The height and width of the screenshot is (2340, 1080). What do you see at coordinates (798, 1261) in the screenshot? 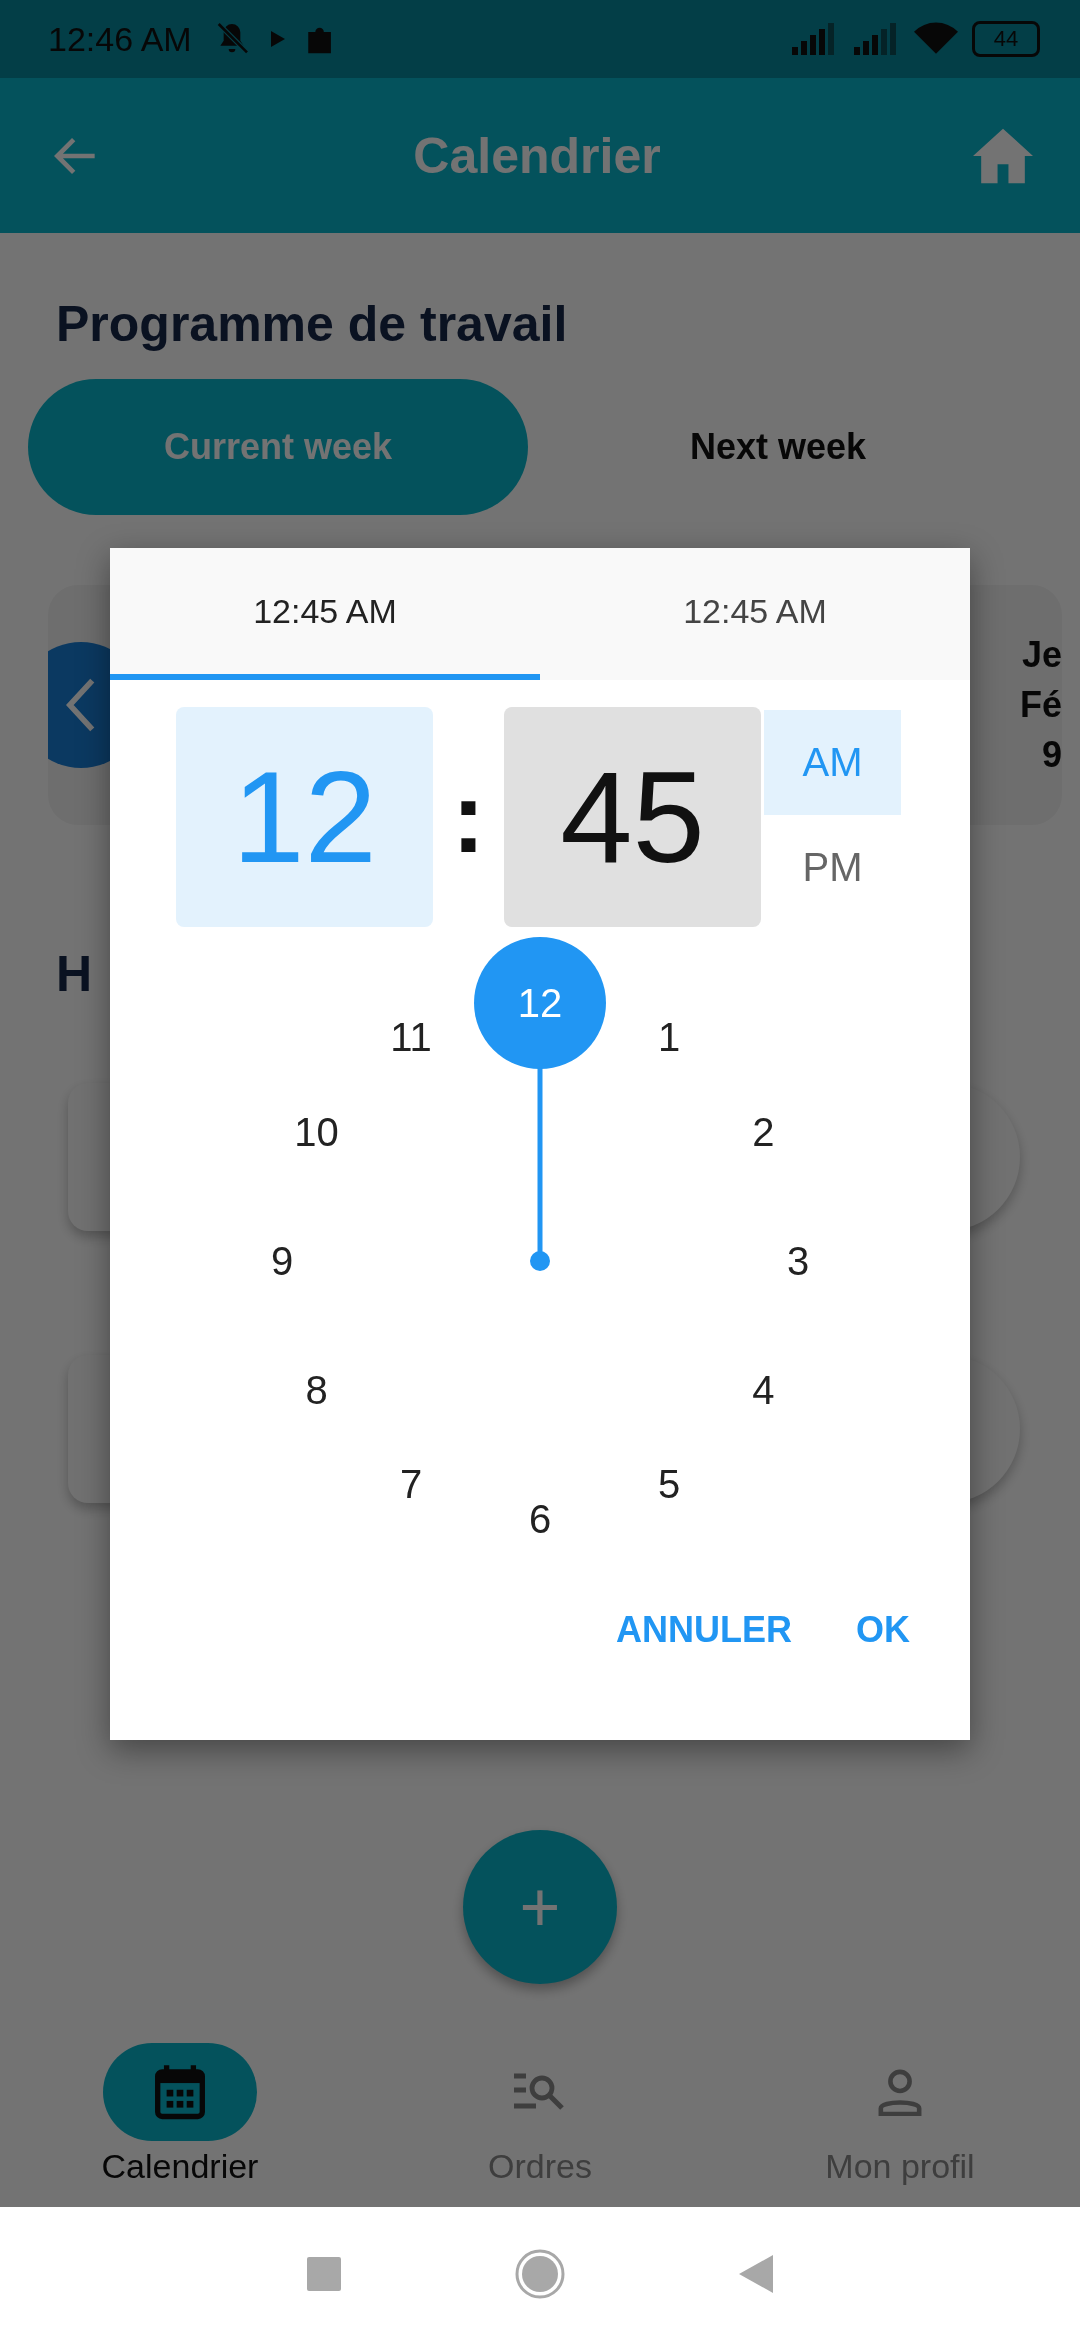
I see `clock-number: 3` at bounding box center [798, 1261].